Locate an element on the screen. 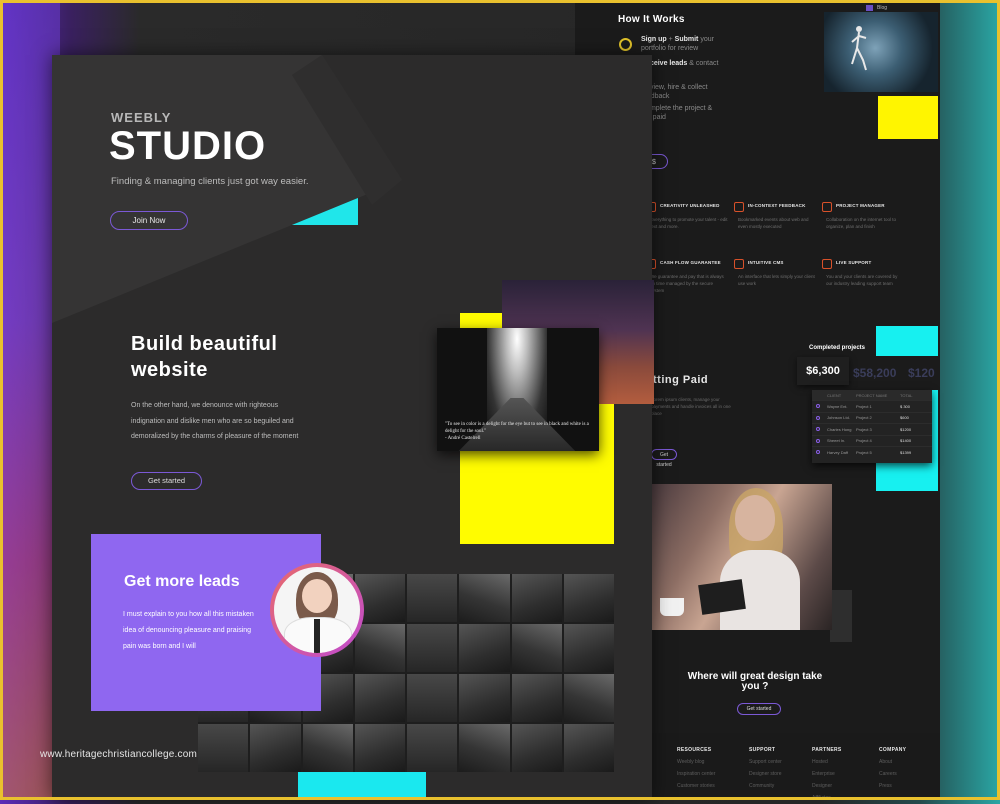 This screenshot has width=1000, height=804. table-row: Harvey Daff Project 5 $1399 is located at coordinates (872, 452).